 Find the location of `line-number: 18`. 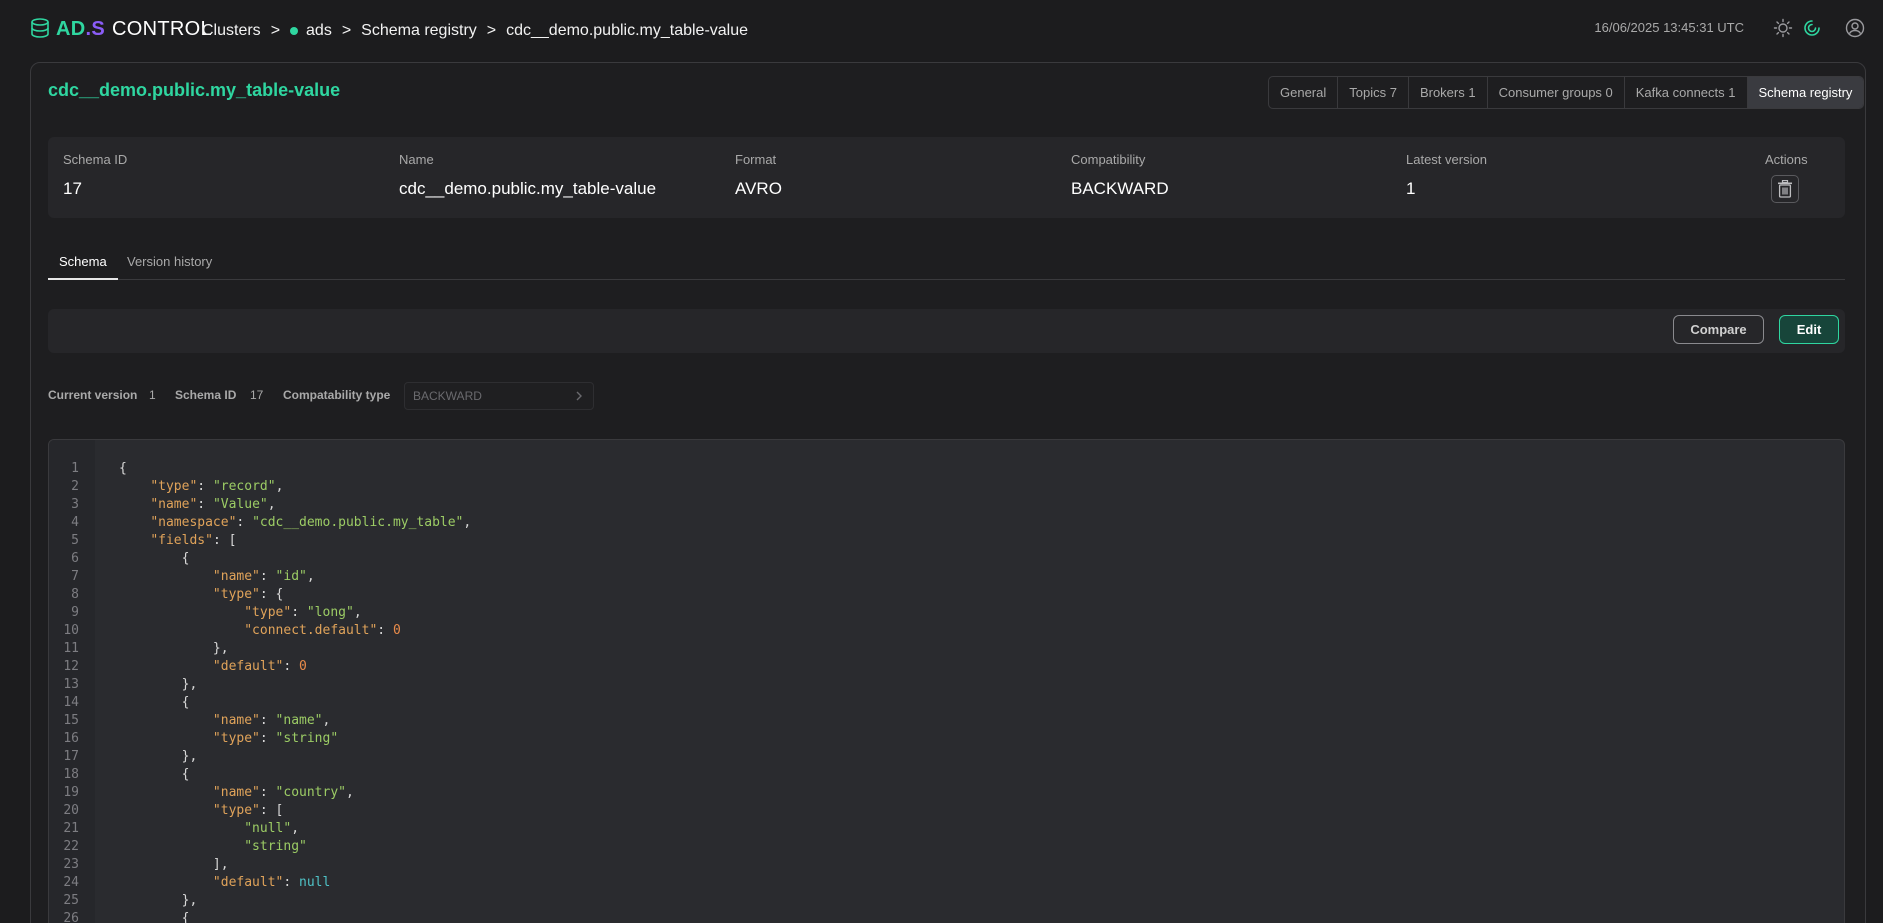

line-number: 18 is located at coordinates (71, 774).